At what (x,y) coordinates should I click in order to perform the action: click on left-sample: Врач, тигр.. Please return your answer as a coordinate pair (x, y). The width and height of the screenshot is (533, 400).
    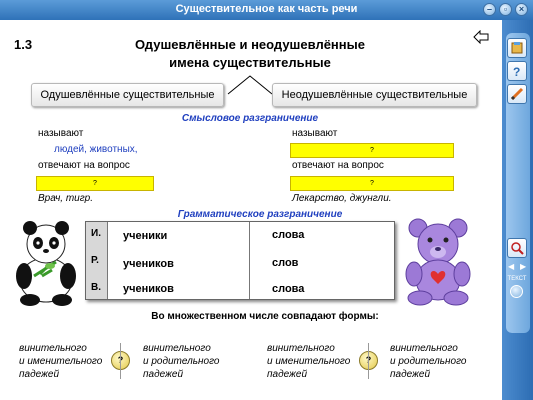
    Looking at the image, I should click on (66, 198).